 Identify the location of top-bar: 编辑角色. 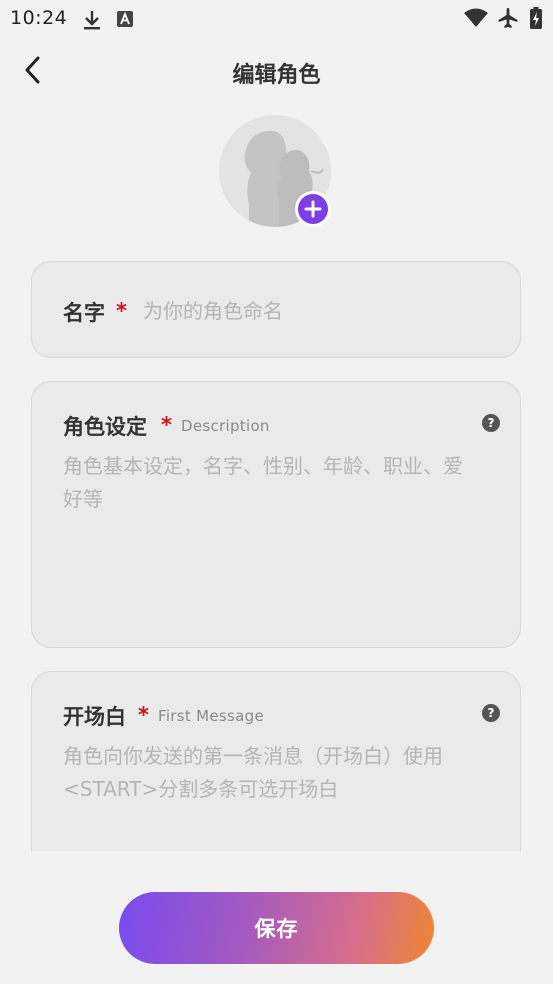
(276, 73).